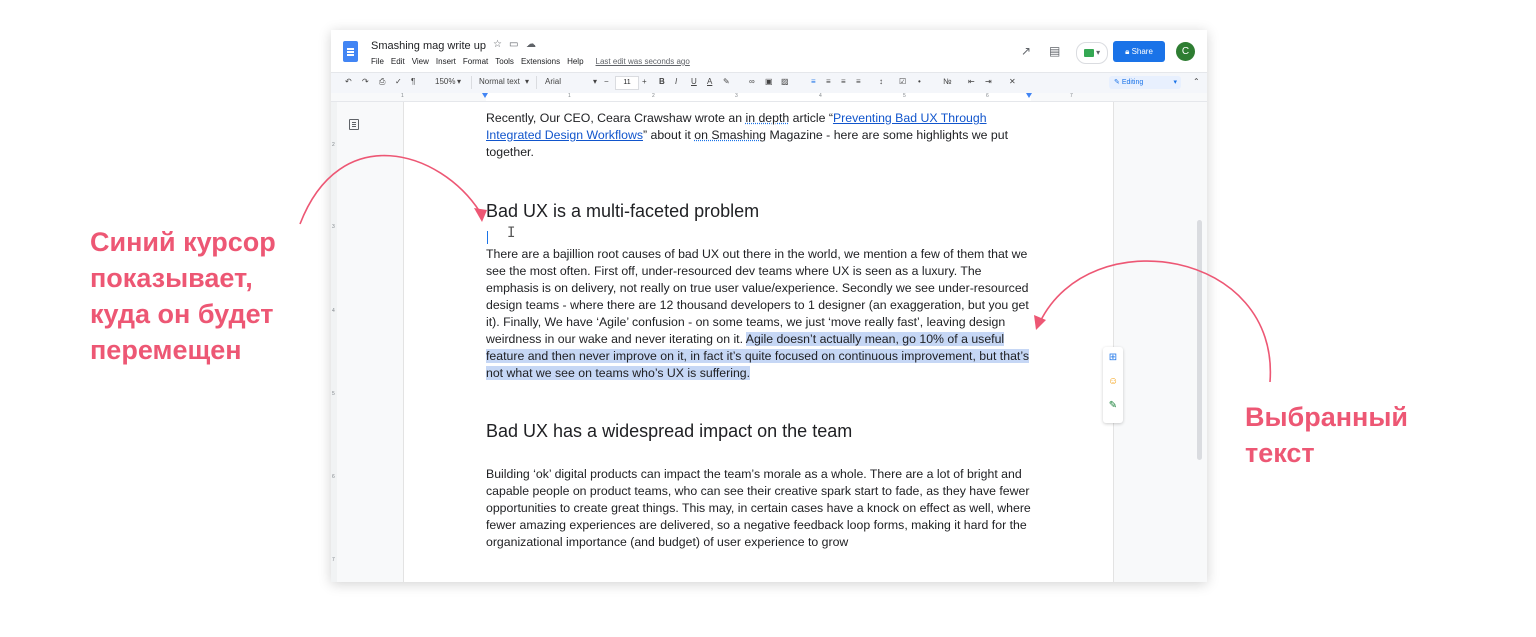 Image resolution: width=1536 pixels, height=637 pixels. What do you see at coordinates (1145, 82) in the screenshot?
I see `editing-mode-select: ✎ Editing ▾` at bounding box center [1145, 82].